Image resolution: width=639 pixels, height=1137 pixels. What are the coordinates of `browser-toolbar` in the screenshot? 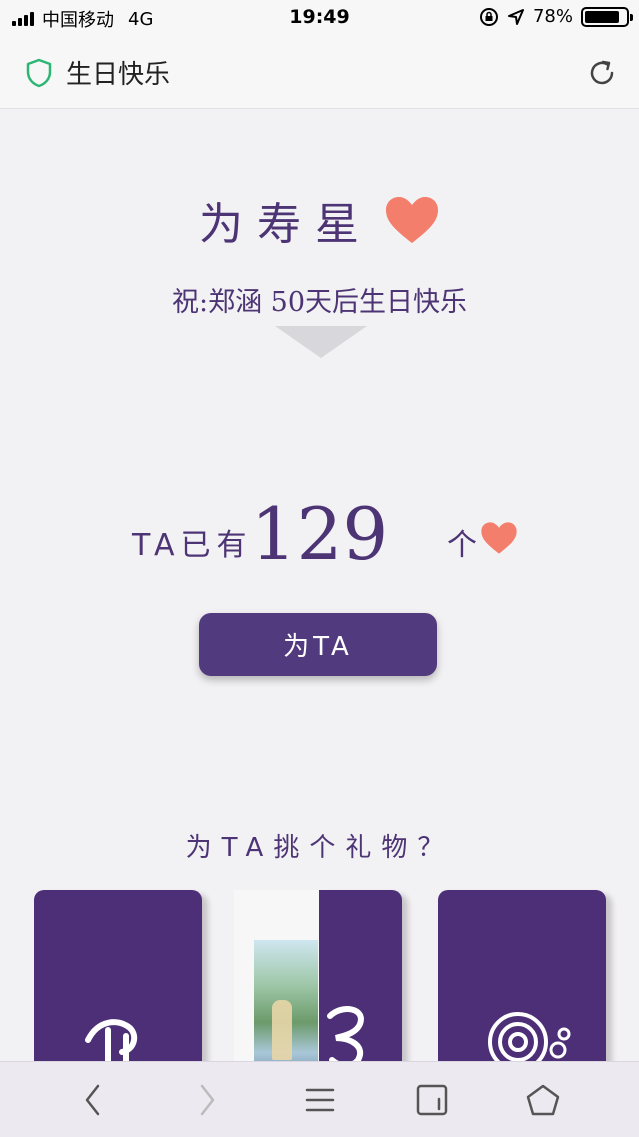 It's located at (319, 1099).